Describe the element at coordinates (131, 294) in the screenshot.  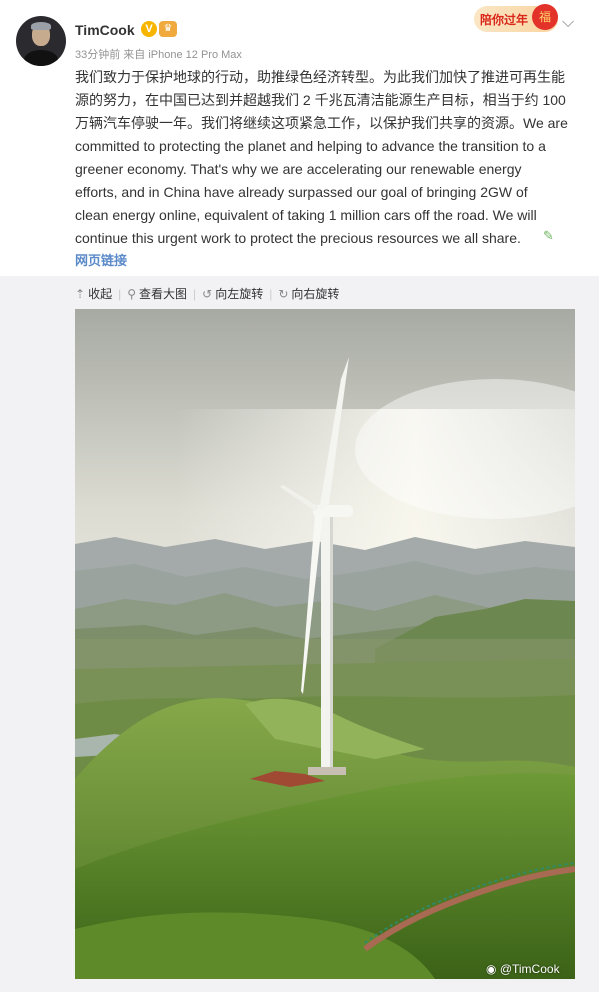
I see `search-icon: ⚲` at that location.